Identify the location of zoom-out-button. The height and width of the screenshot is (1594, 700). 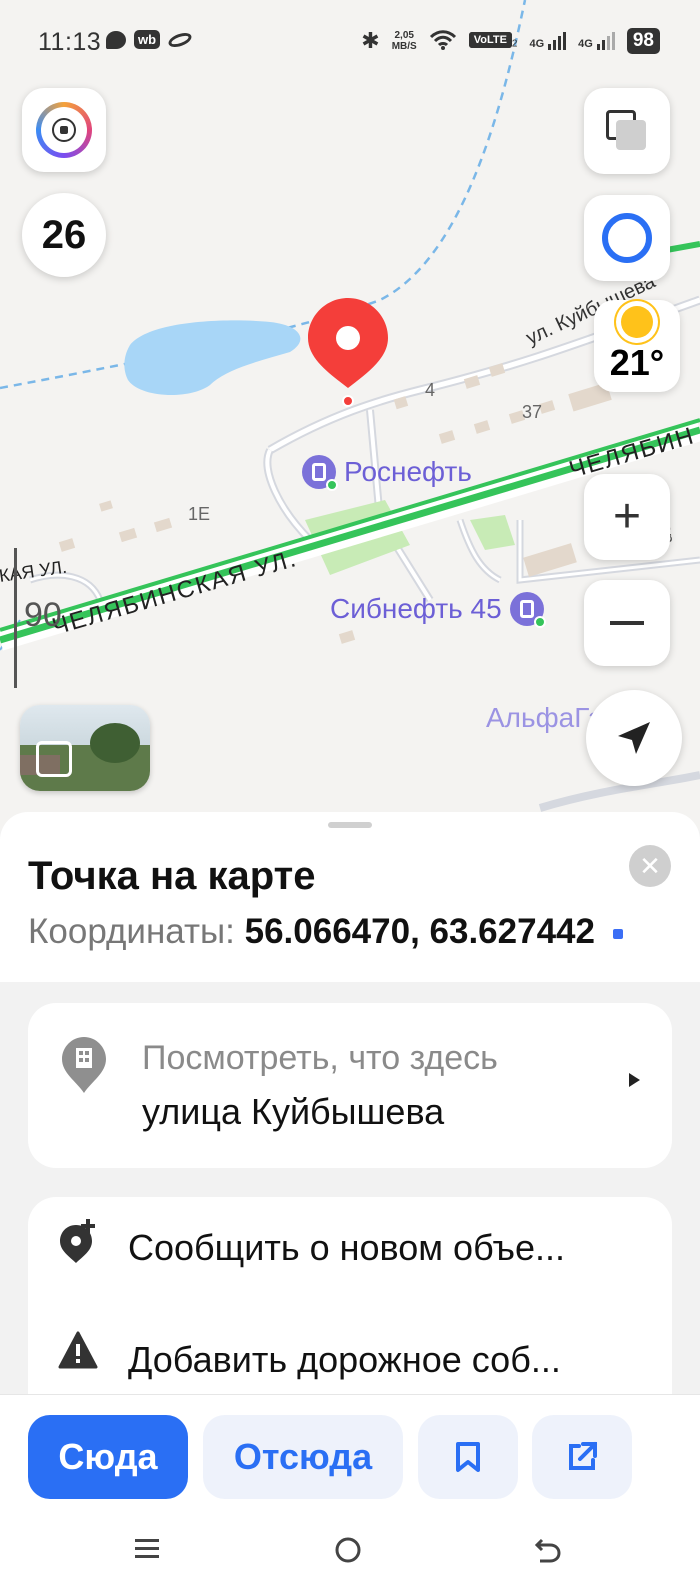
(627, 623).